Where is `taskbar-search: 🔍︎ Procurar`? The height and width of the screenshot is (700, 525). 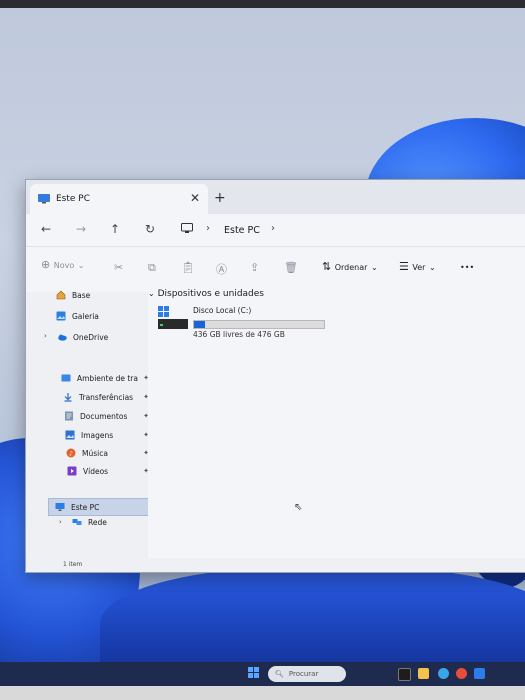
taskbar-search: 🔍︎ Procurar is located at coordinates (307, 674).